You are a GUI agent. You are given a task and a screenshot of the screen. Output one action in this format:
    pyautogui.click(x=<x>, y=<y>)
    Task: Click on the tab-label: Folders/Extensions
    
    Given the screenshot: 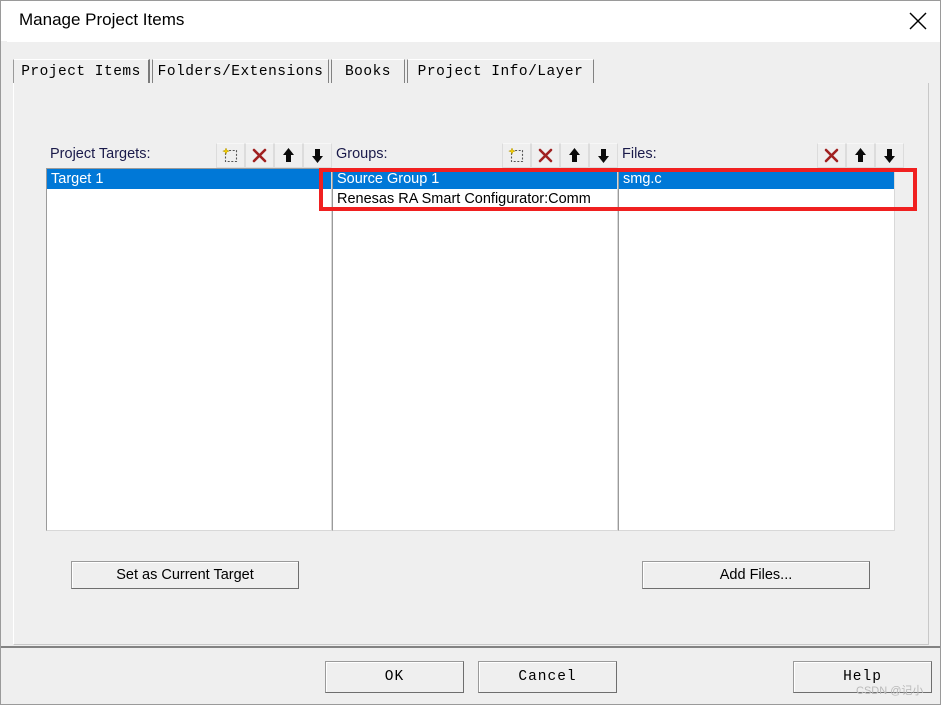 What is the action you would take?
    pyautogui.click(x=240, y=72)
    